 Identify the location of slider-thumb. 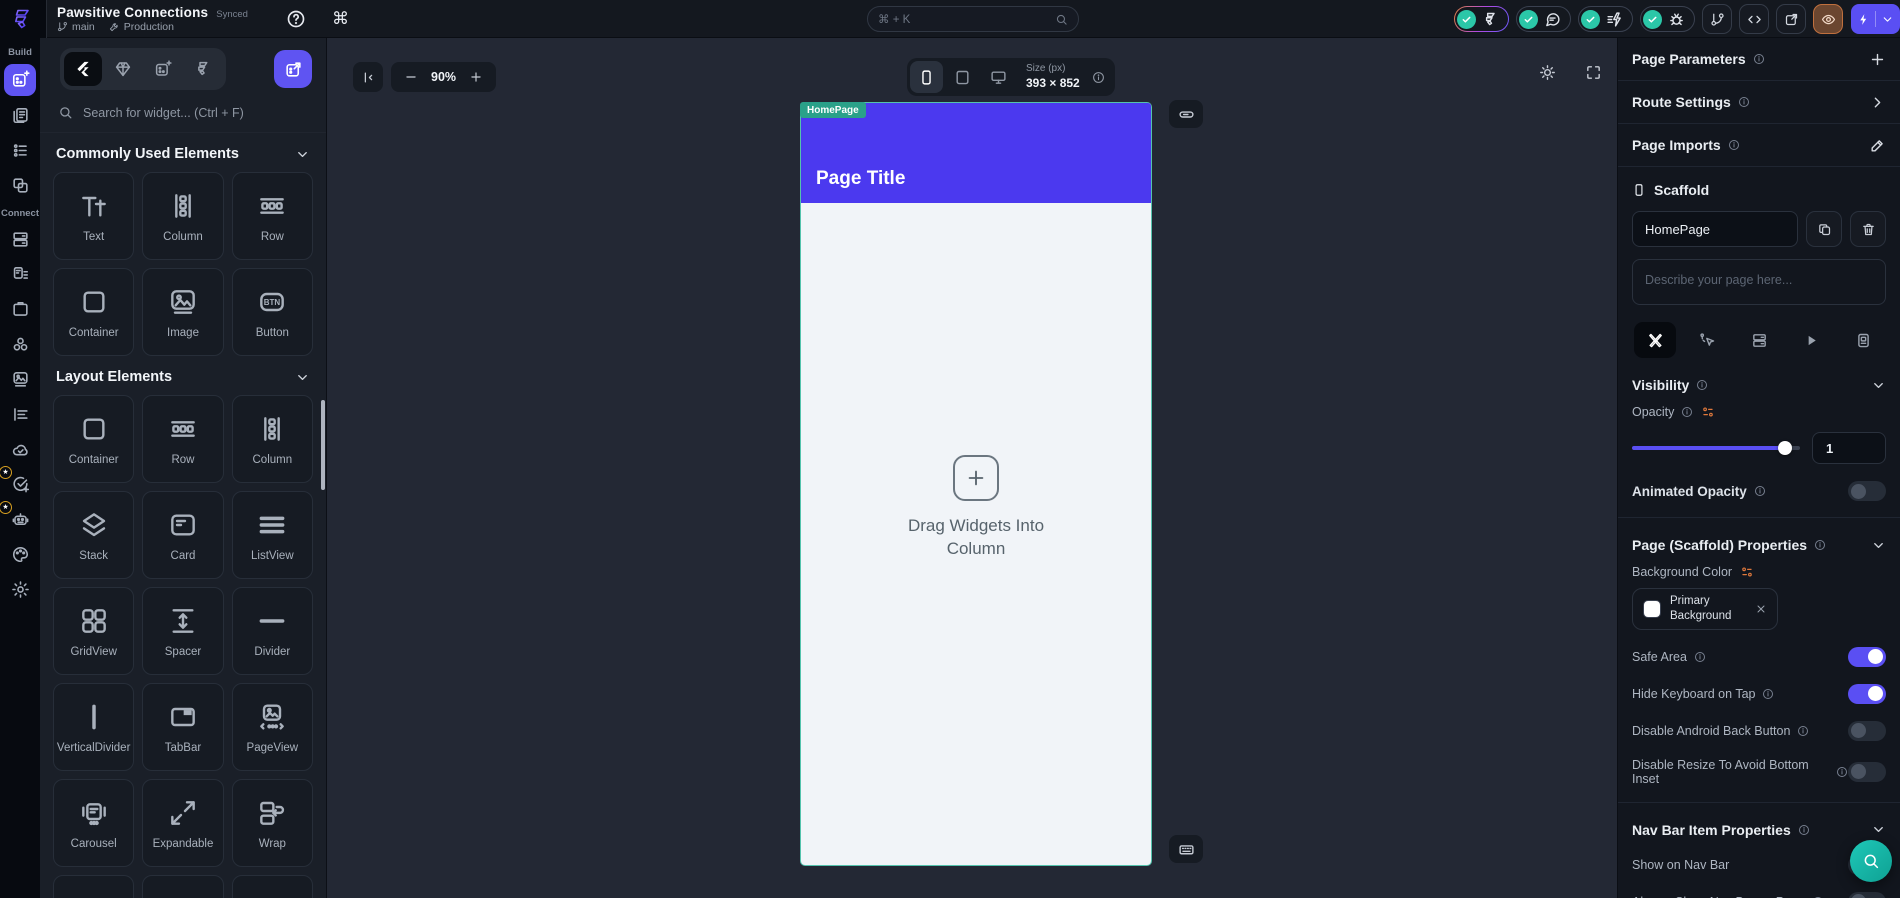
(1784, 448).